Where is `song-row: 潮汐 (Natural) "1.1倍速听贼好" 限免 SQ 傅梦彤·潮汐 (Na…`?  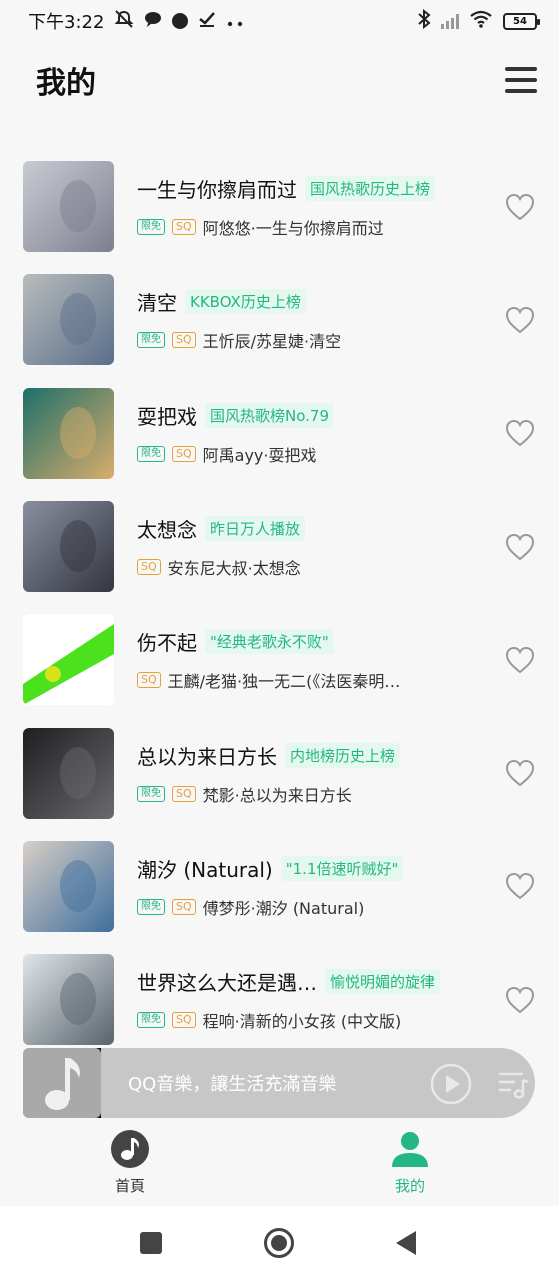
song-row: 潮汐 (Natural) "1.1倍速听贼好" 限免 SQ 傅梦彤·潮汐 (Na… is located at coordinates (279, 886).